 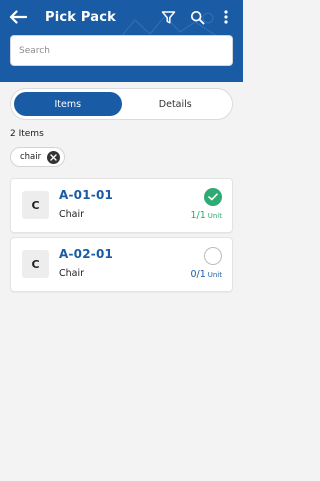 I want to click on app-header: Pick Pack, so click(x=121, y=41).